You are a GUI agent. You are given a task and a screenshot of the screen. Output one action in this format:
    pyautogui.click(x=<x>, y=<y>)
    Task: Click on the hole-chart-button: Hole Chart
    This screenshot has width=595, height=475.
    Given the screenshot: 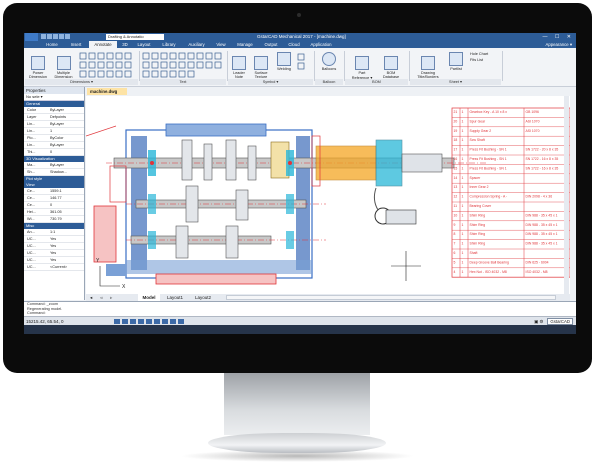 What is the action you would take?
    pyautogui.click(x=479, y=54)
    